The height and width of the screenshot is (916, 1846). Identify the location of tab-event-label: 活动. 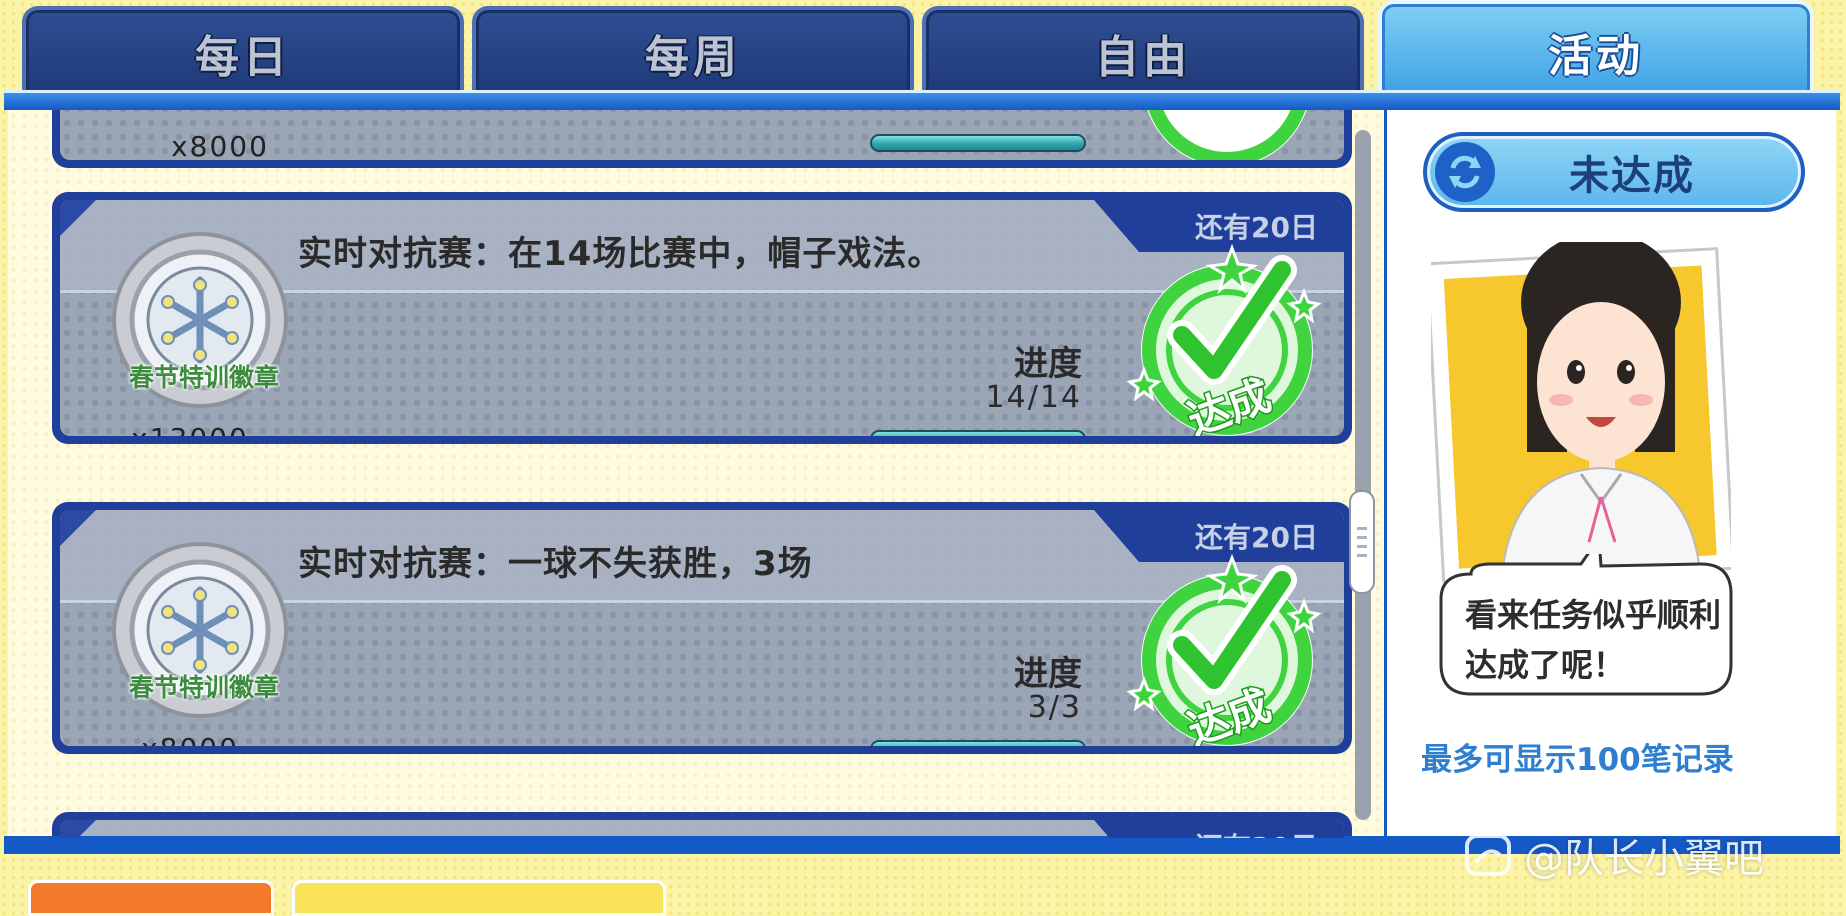
(1596, 56).